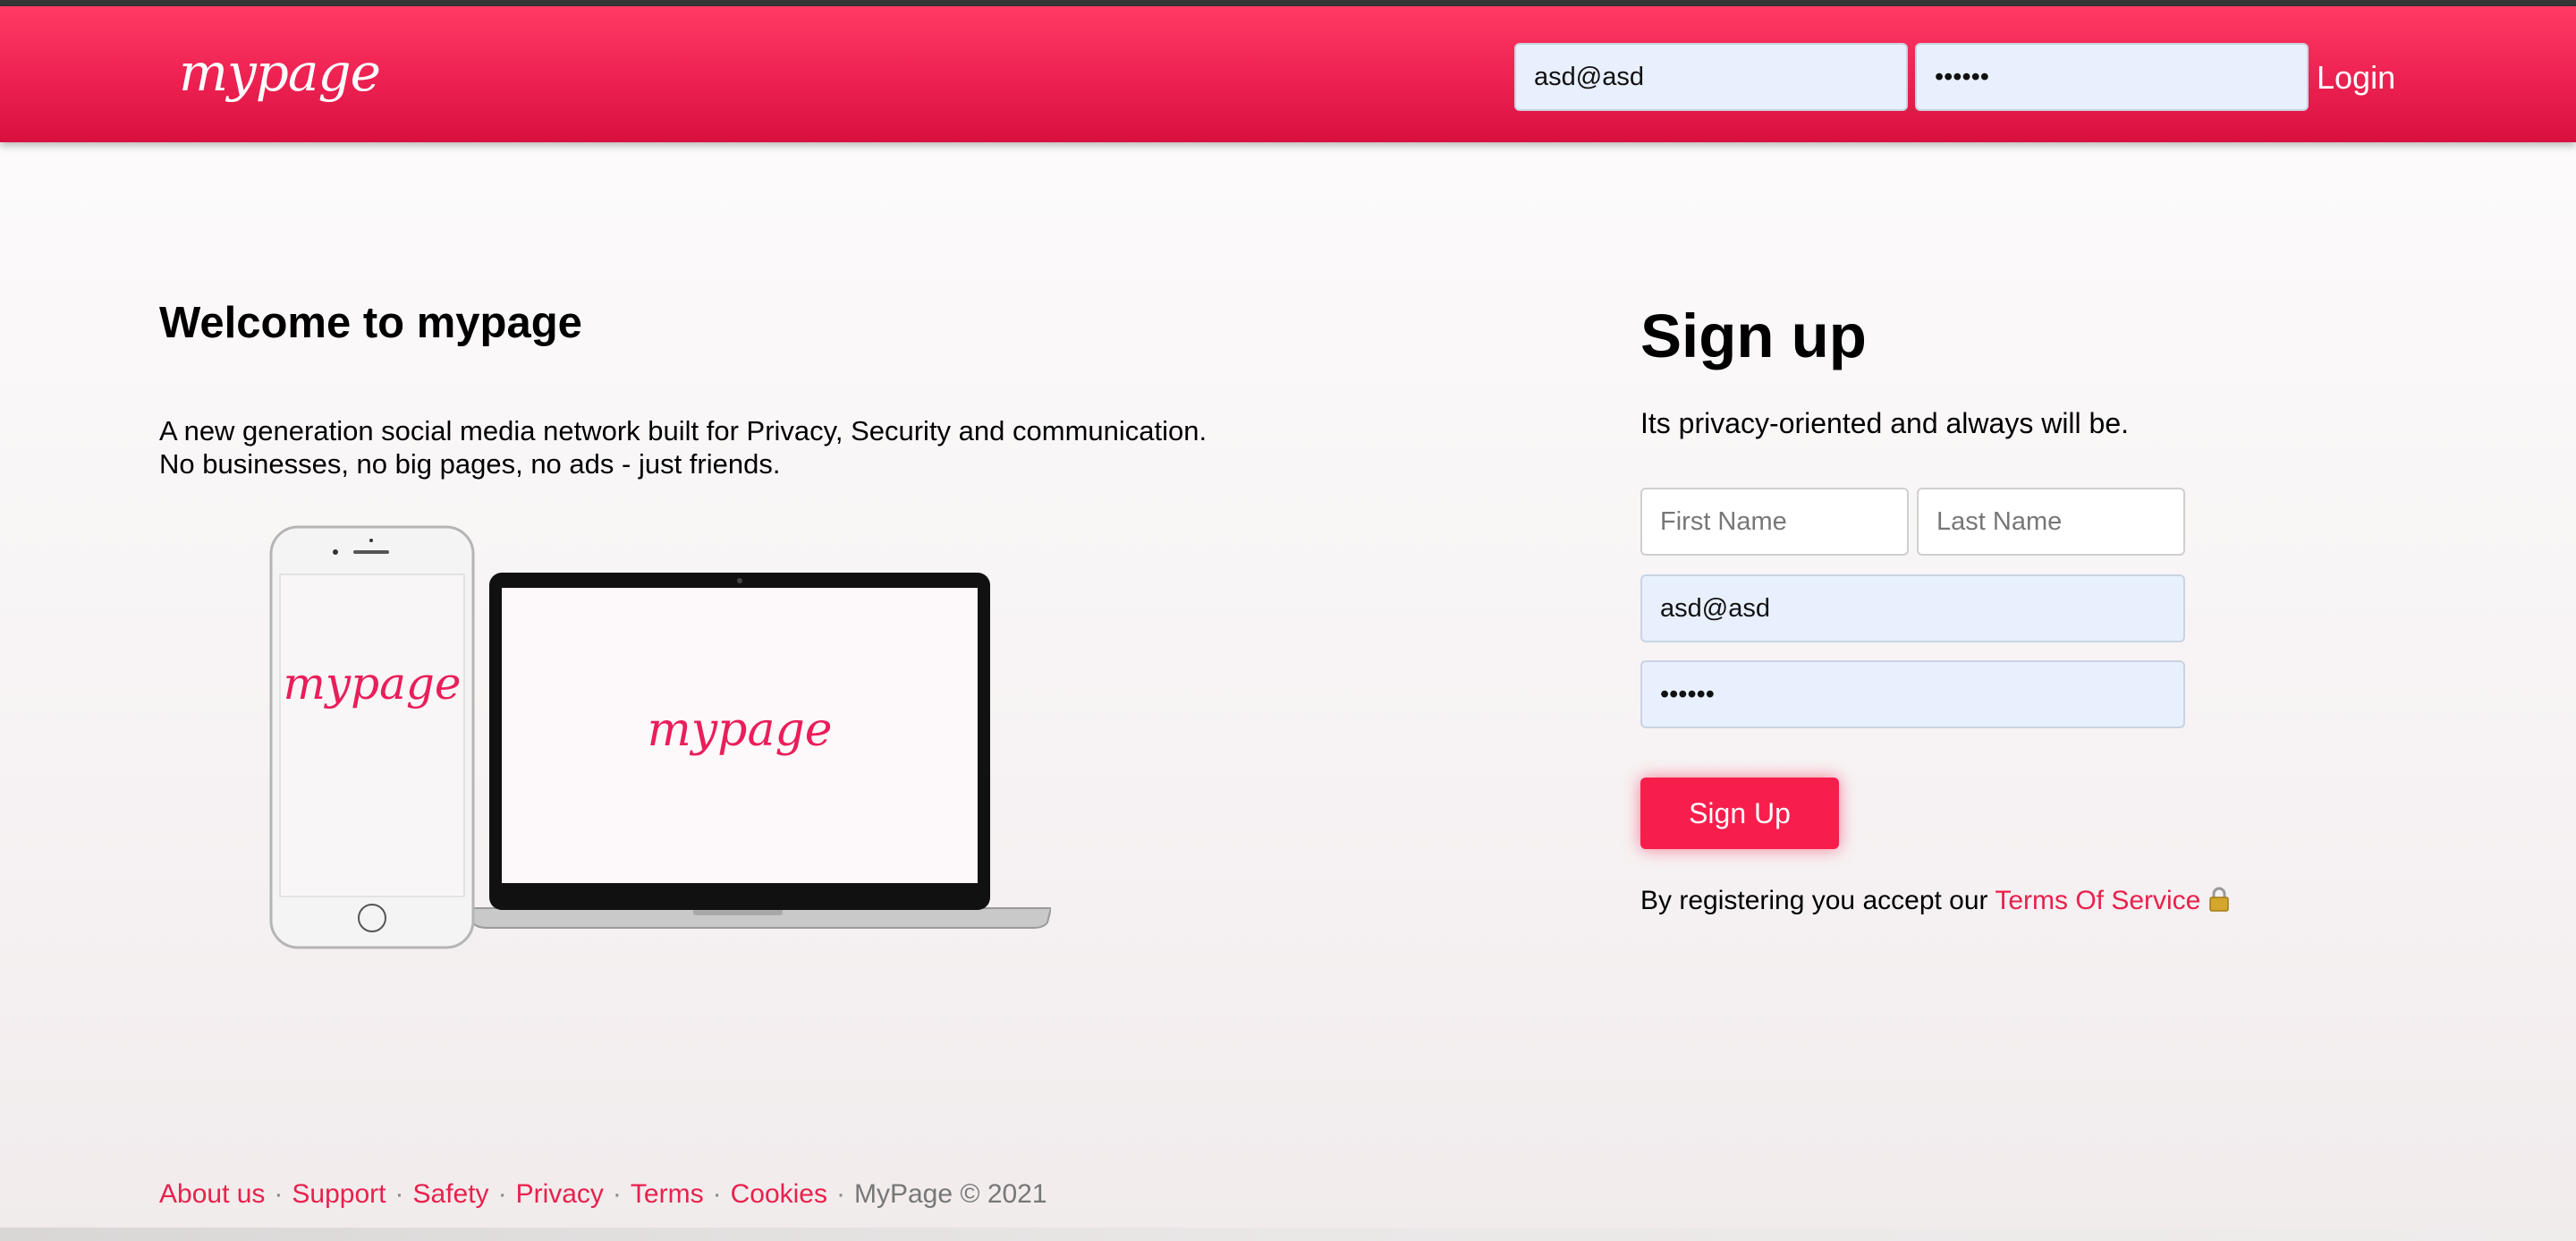  I want to click on devices-image: mypage mypage, so click(661, 737).